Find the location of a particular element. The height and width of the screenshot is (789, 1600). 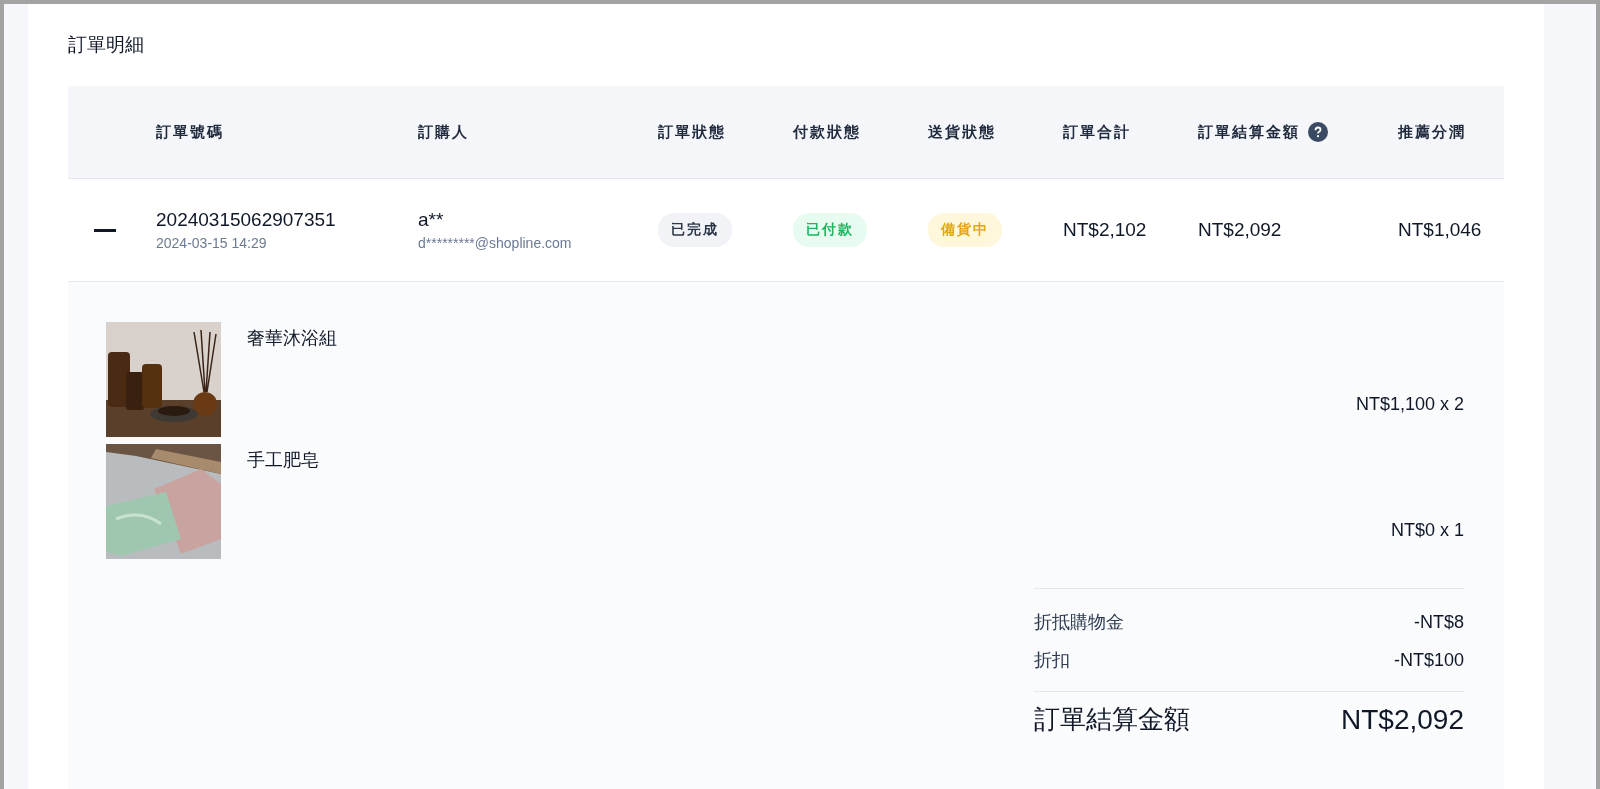

column-header: 訂單狀態 is located at coordinates (692, 132).